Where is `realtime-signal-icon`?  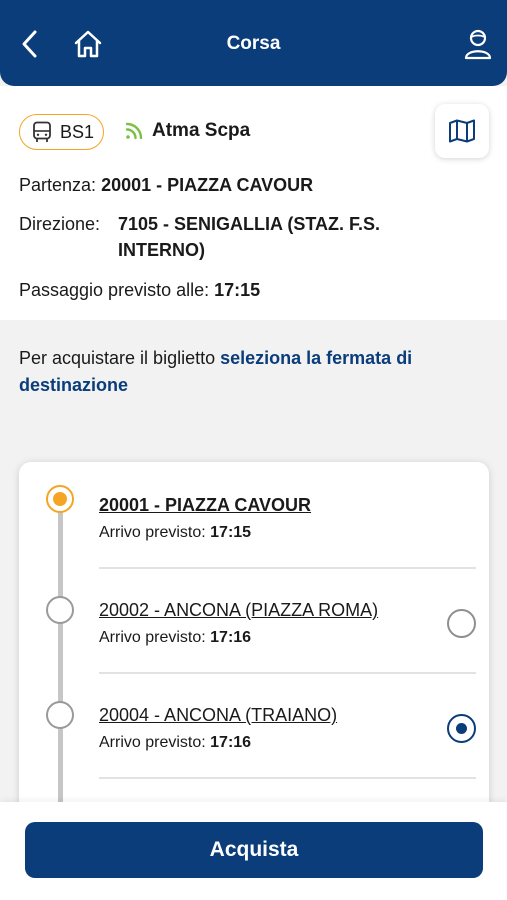 realtime-signal-icon is located at coordinates (134, 131).